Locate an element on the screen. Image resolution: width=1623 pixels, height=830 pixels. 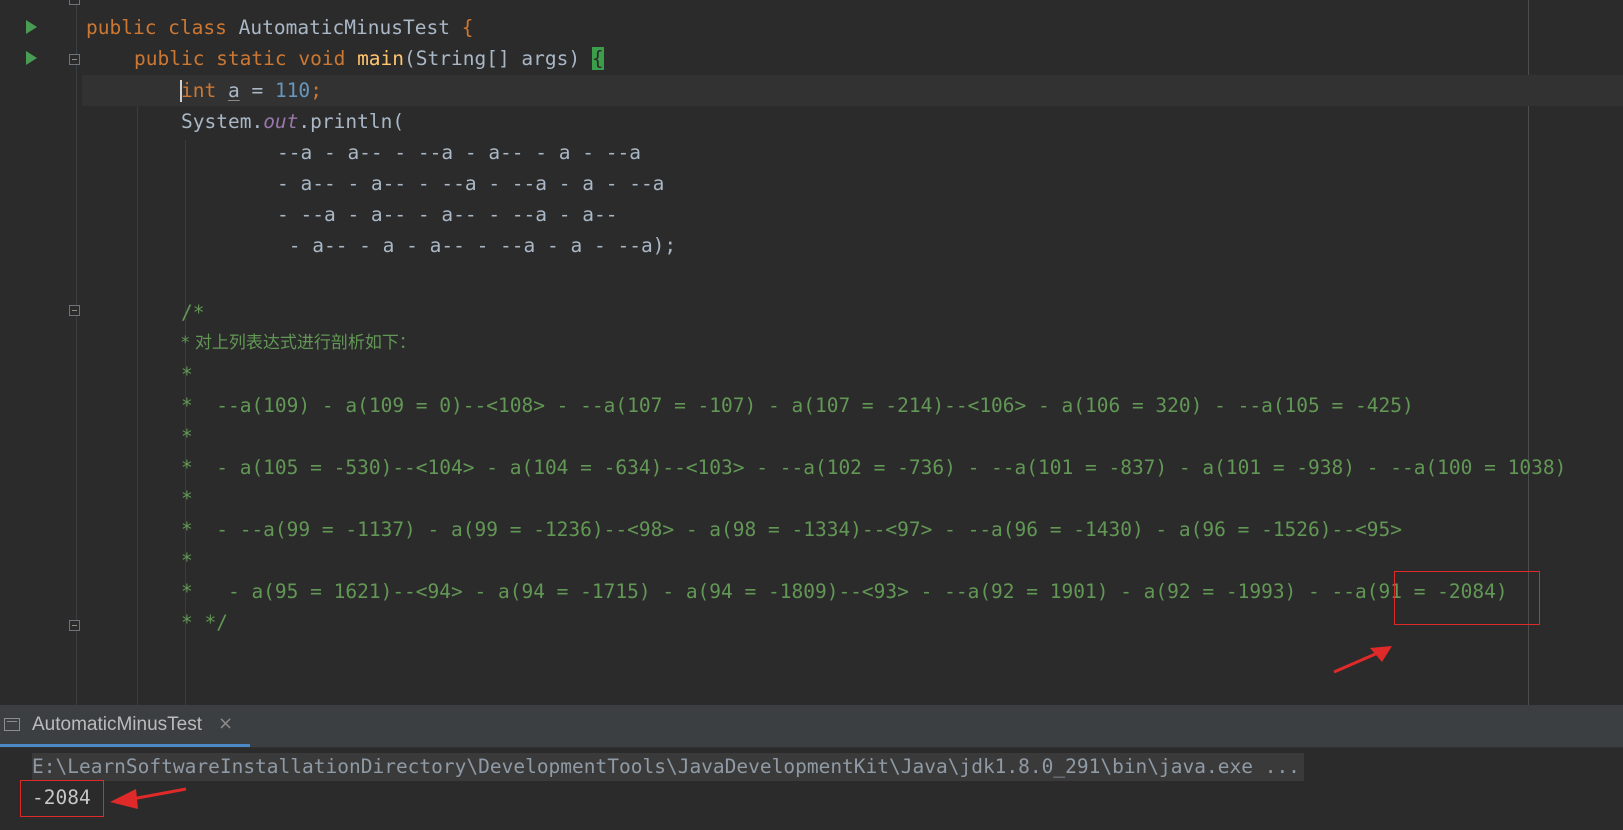
operator: = is located at coordinates (257, 90).